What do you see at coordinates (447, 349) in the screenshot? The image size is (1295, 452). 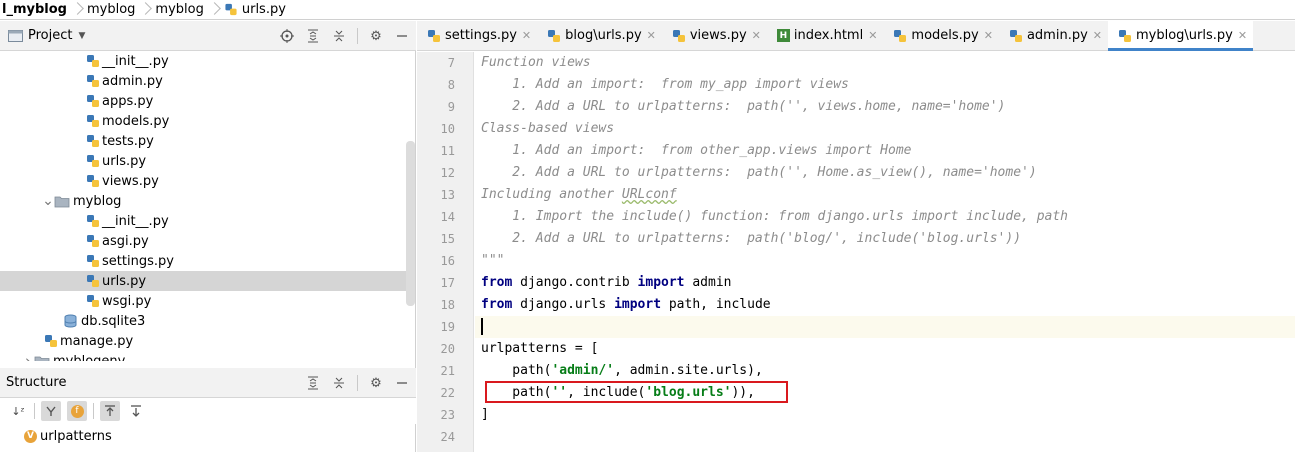 I see `line-number: 20` at bounding box center [447, 349].